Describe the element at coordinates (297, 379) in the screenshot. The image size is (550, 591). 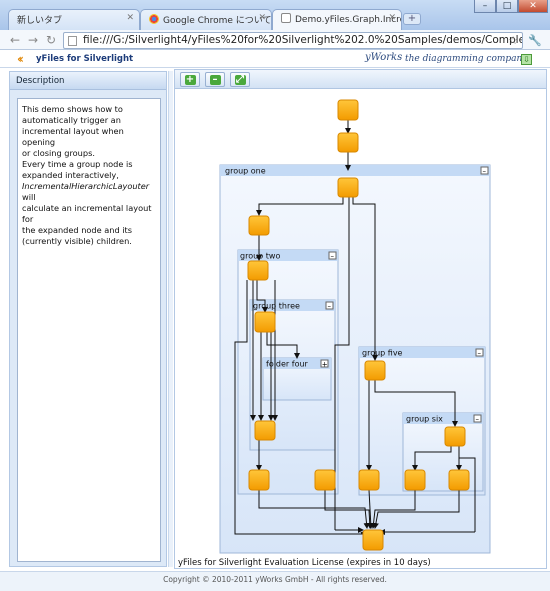
I see `folder-four: folder four +` at that location.